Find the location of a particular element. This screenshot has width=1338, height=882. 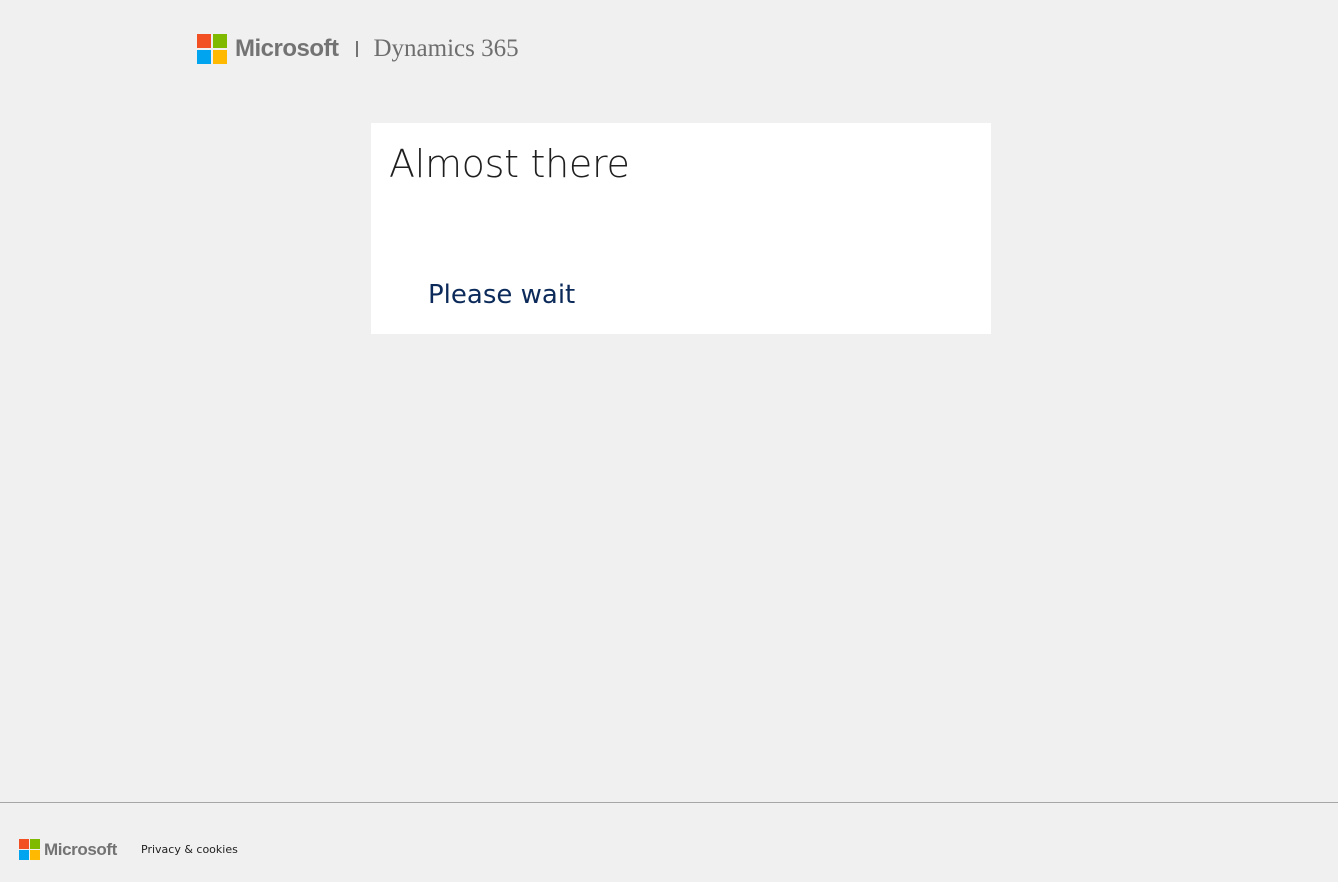

page-title: Almost there is located at coordinates (509, 164).